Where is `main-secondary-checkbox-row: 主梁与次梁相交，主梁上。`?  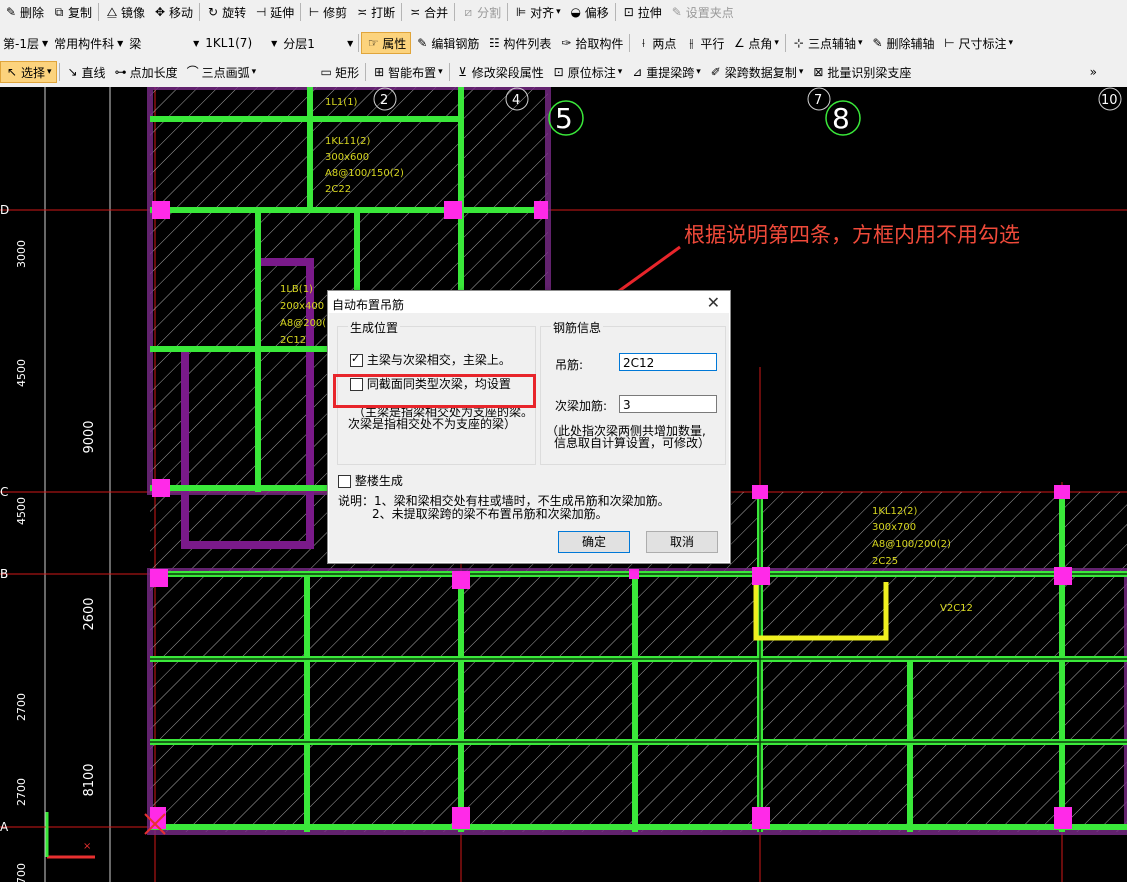 main-secondary-checkbox-row: 主梁与次梁相交，主梁上。 is located at coordinates (430, 359).